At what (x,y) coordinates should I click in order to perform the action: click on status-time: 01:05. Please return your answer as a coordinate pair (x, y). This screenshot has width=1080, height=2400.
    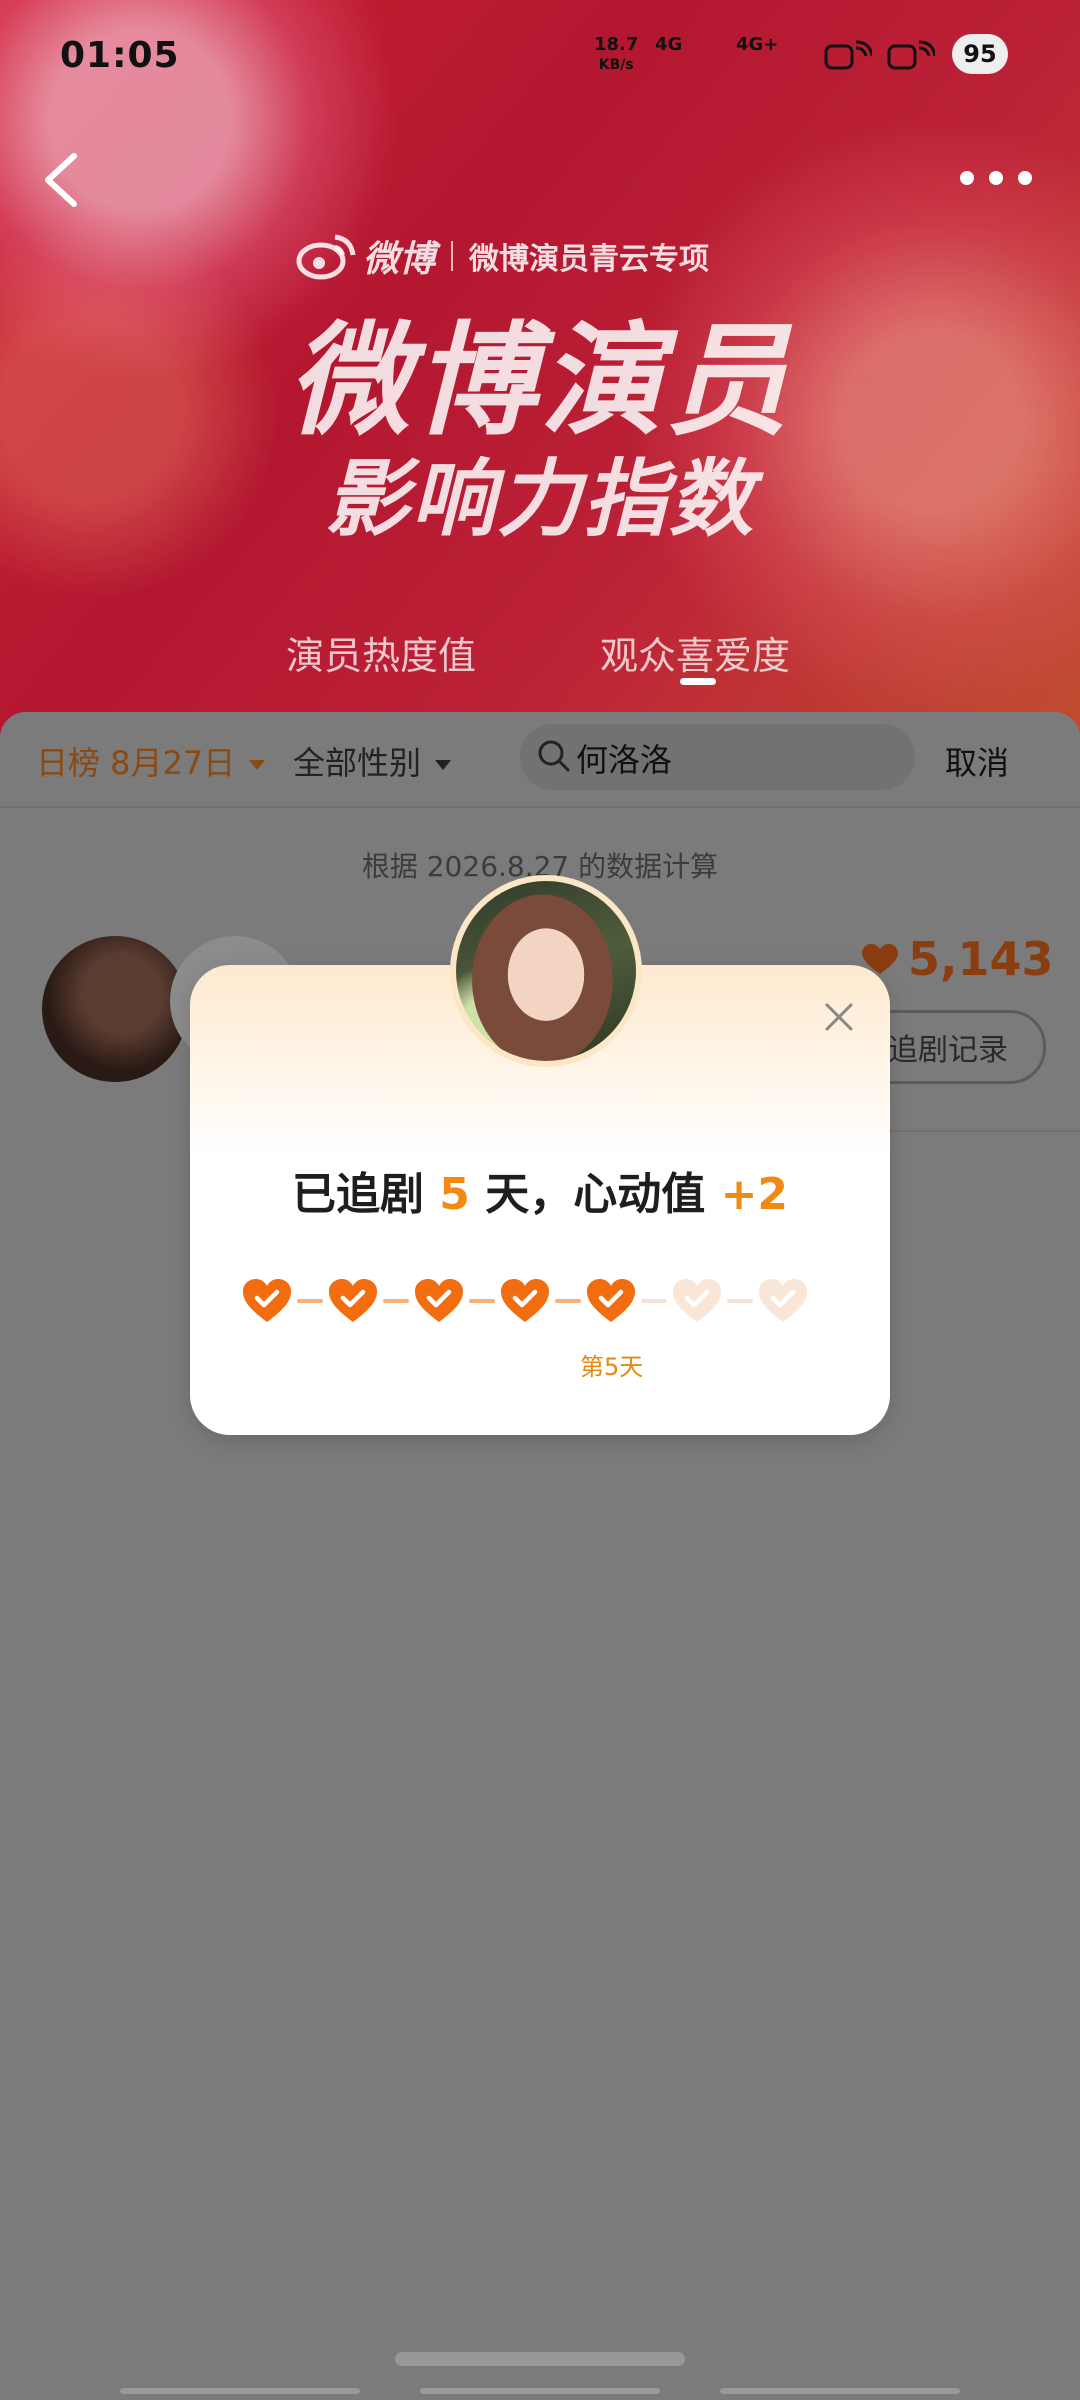
    Looking at the image, I should click on (120, 55).